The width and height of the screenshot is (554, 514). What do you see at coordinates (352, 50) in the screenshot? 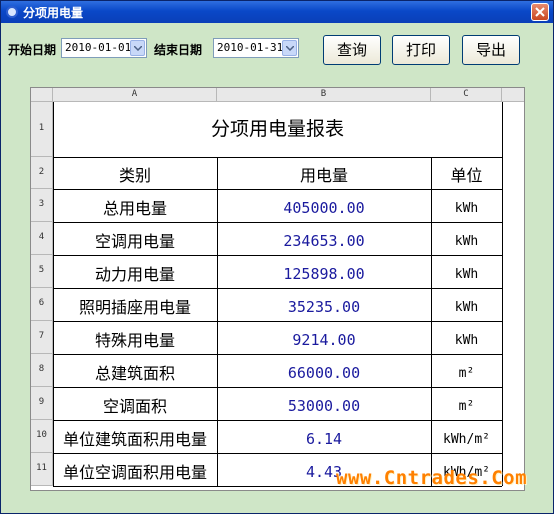
I see `query-button: 查询` at bounding box center [352, 50].